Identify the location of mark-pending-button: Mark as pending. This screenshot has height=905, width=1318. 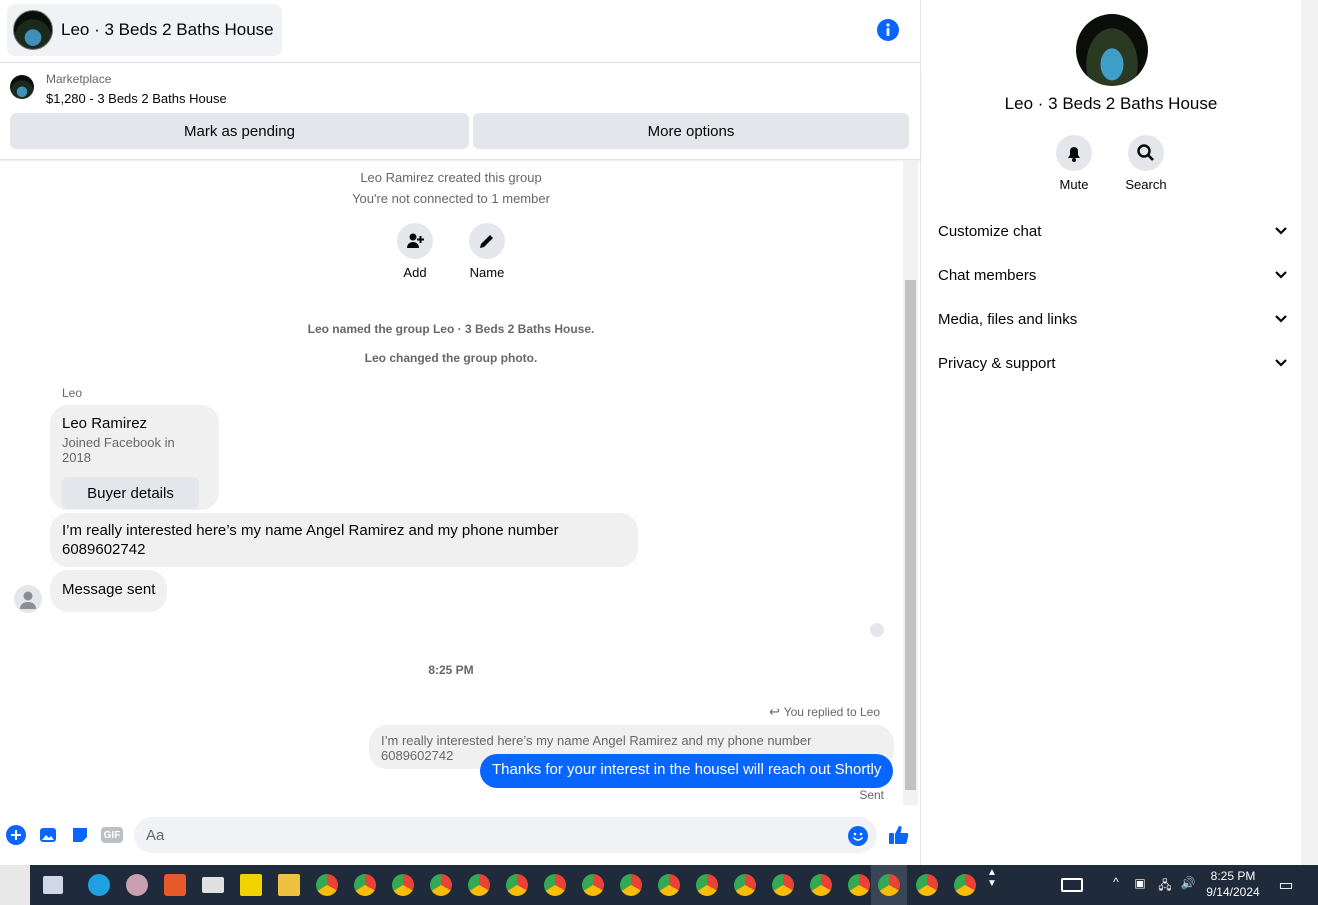
(239, 131).